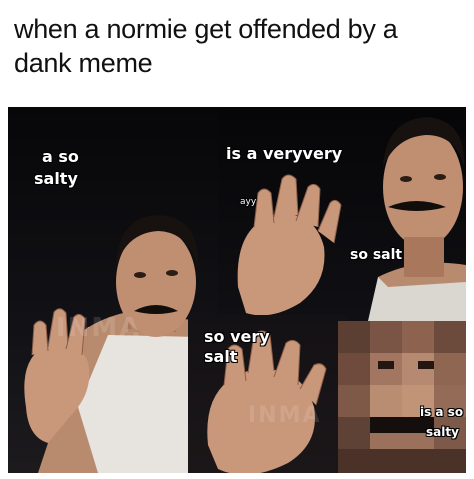 This screenshot has height=479, width=474. I want to click on panel-1-text-line-1: a so, so click(60, 156).